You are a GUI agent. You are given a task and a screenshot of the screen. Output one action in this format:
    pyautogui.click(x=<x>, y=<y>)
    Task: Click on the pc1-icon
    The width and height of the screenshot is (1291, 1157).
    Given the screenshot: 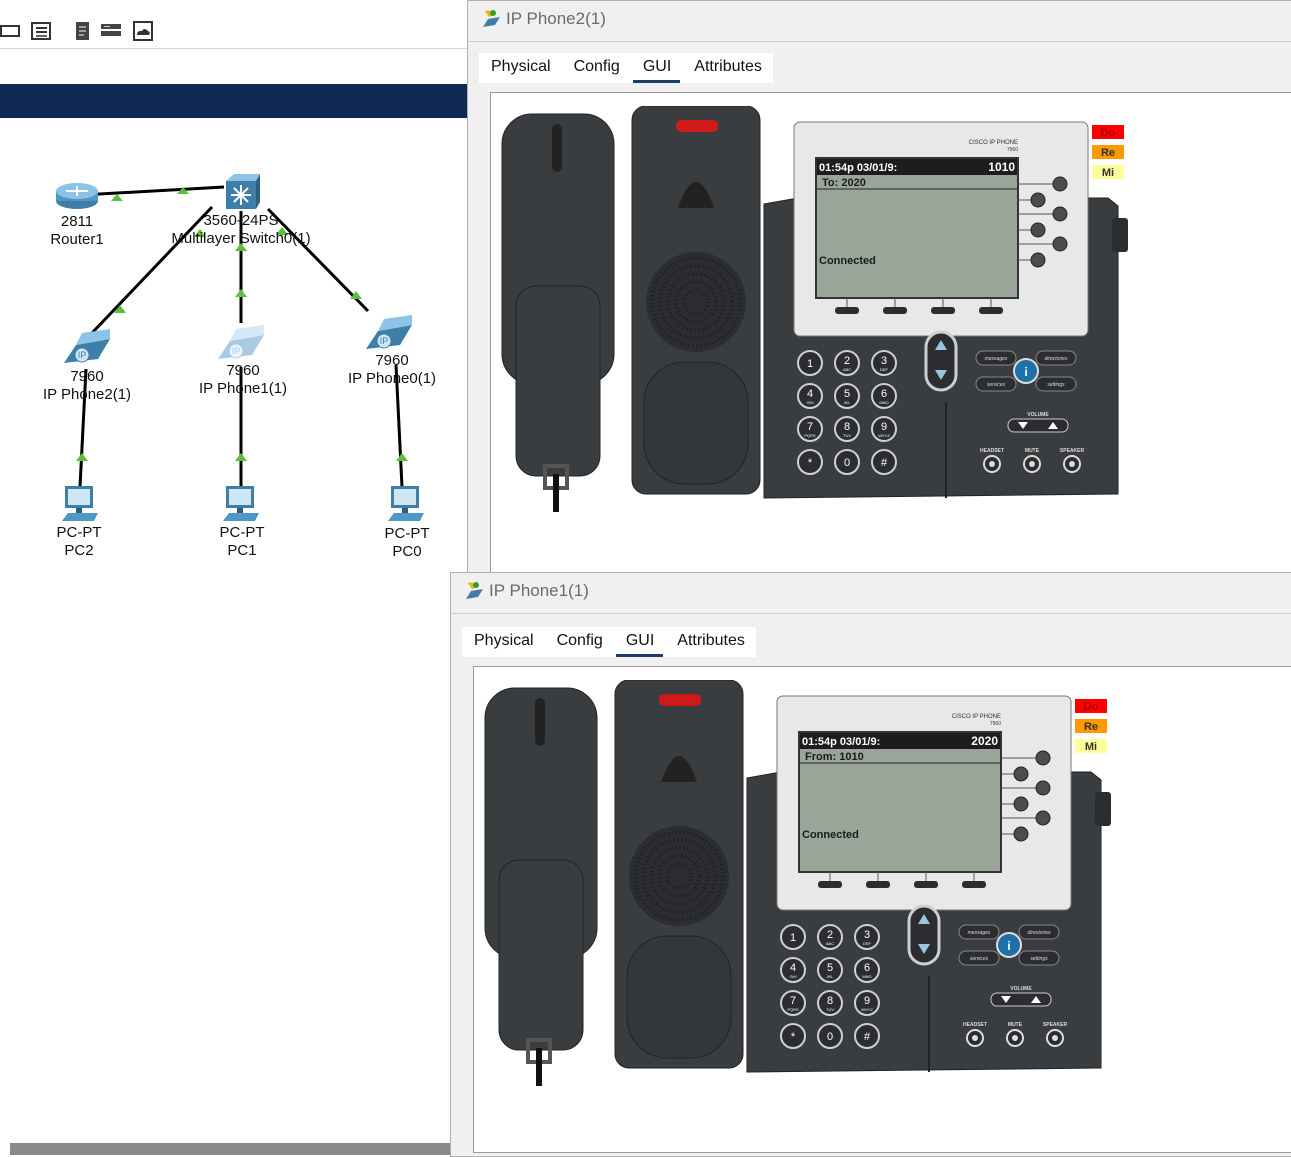 What is the action you would take?
    pyautogui.click(x=241, y=504)
    